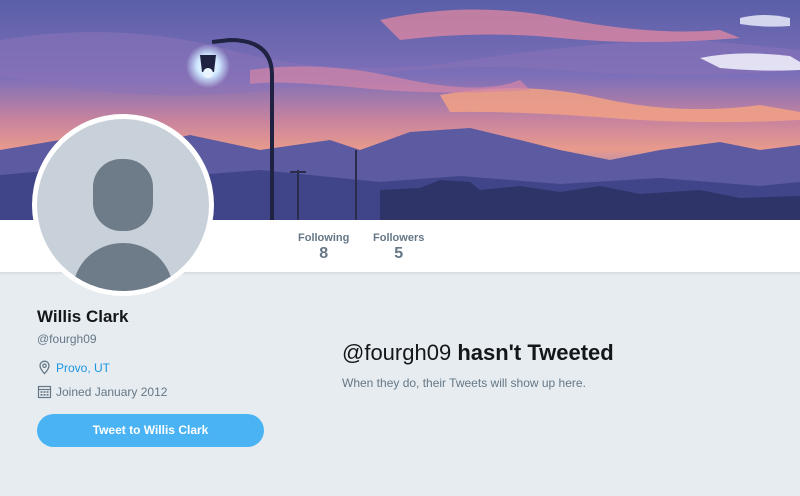 The width and height of the screenshot is (800, 496). I want to click on followers-label: Followers, so click(399, 238).